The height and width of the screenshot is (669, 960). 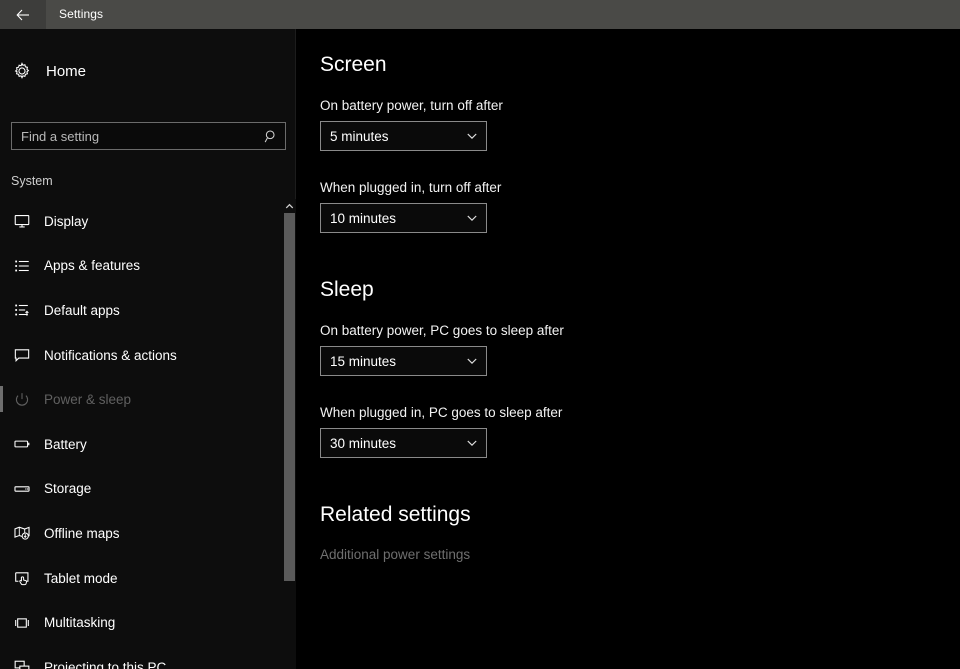 What do you see at coordinates (148, 489) in the screenshot?
I see `sidebar-item-storage: Storage` at bounding box center [148, 489].